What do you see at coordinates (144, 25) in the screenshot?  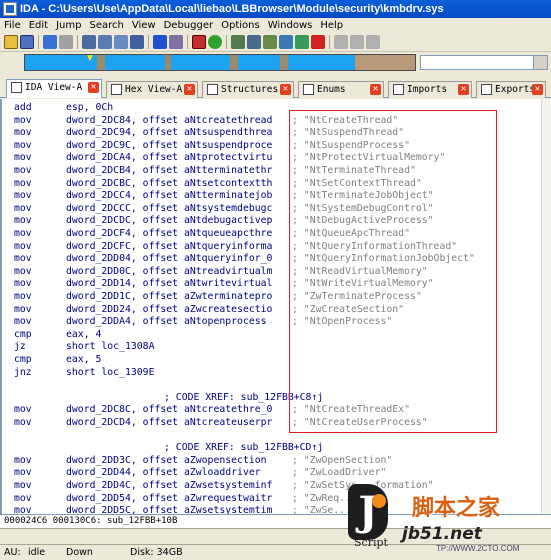 I see `menu-view: View` at bounding box center [144, 25].